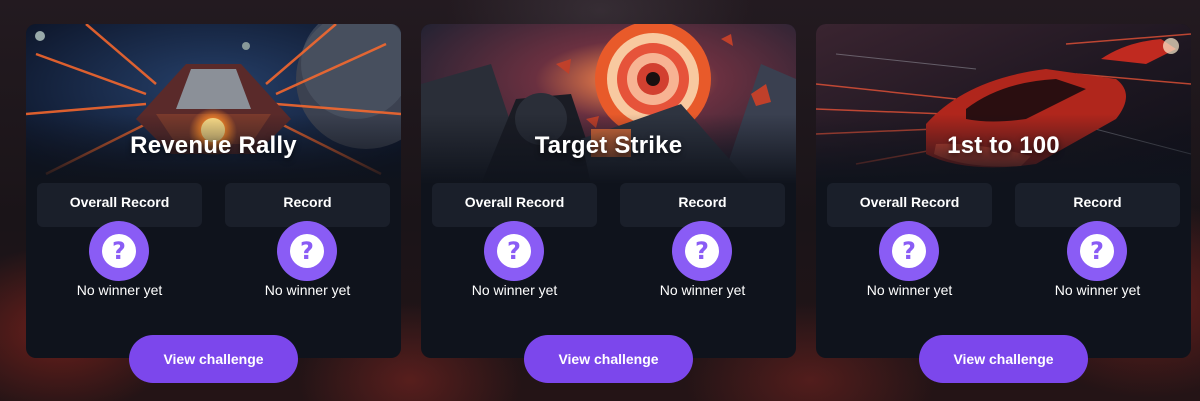 The height and width of the screenshot is (401, 1200). Describe the element at coordinates (213, 145) in the screenshot. I see `card-title: Revenue Rally` at that location.